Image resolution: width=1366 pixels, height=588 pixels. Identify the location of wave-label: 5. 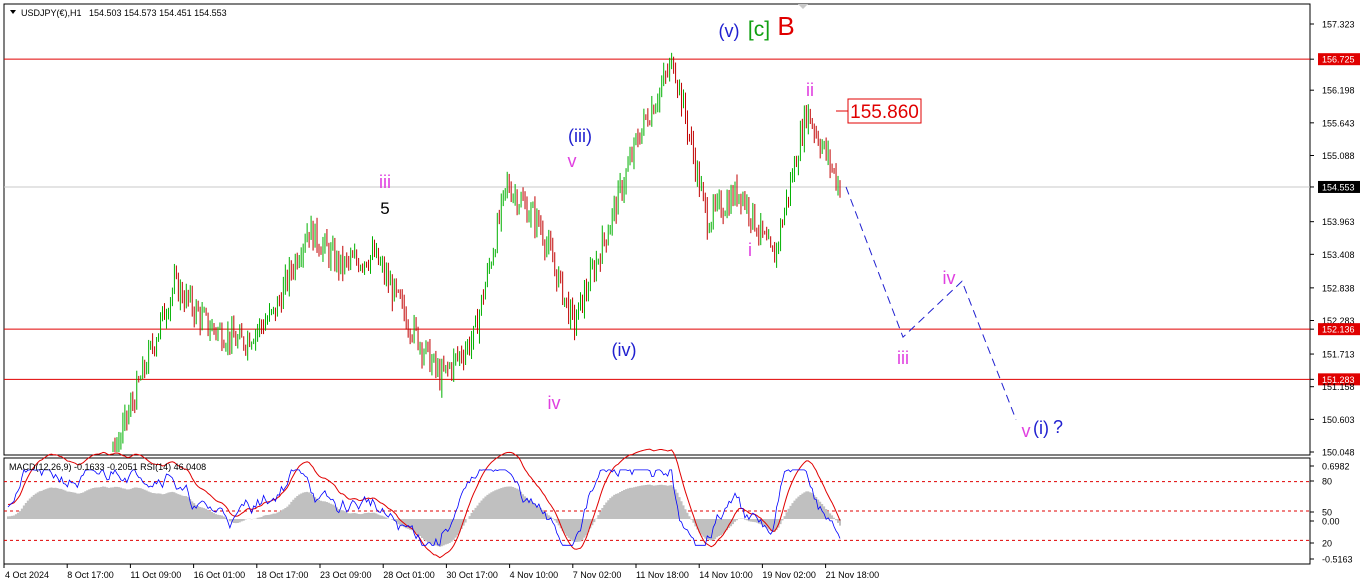
(384, 208).